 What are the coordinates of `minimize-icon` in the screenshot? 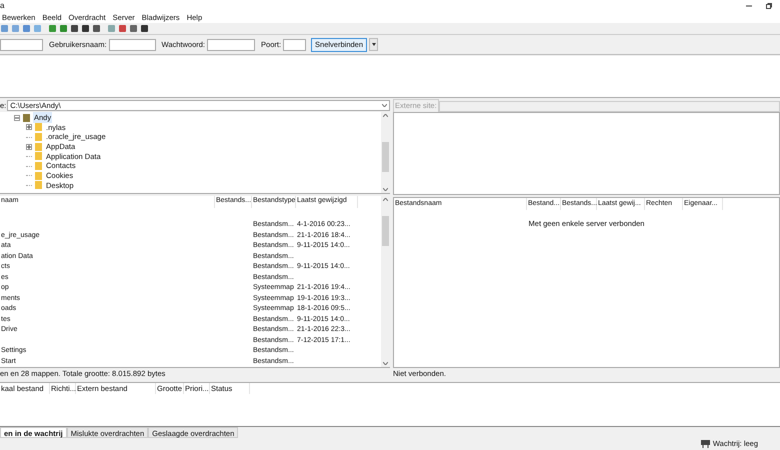 It's located at (749, 6).